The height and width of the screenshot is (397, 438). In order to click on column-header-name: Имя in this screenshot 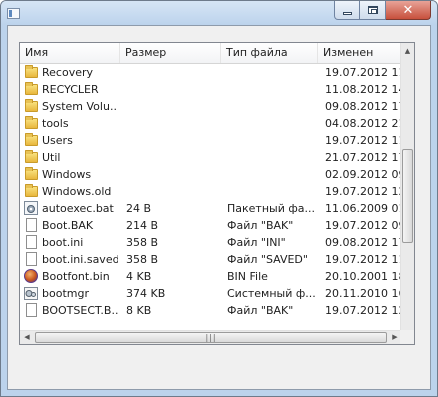, I will do `click(70, 53)`.